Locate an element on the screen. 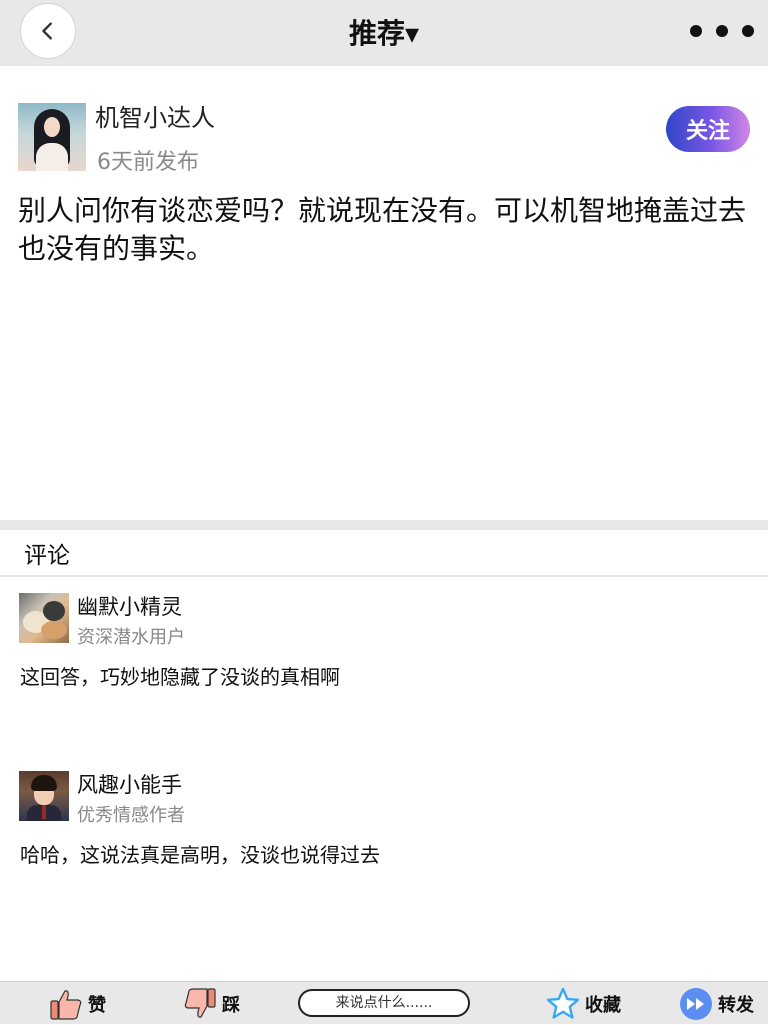 The height and width of the screenshot is (1025, 768). author-avatar is located at coordinates (52, 137).